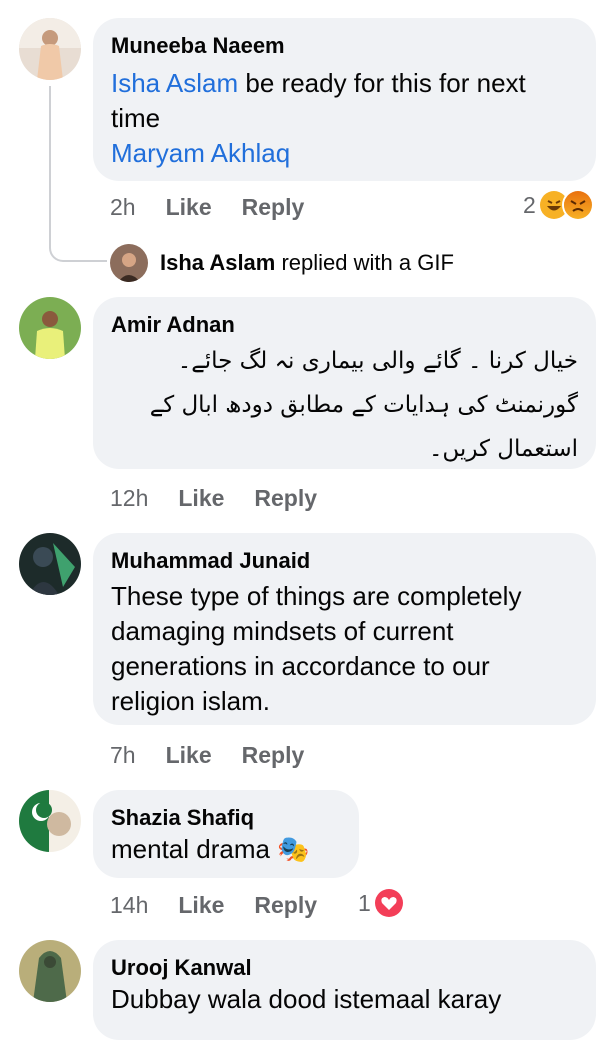 The height and width of the screenshot is (1040, 614). What do you see at coordinates (367, 262) in the screenshot?
I see `gif-reply-text: replied with a GIF` at bounding box center [367, 262].